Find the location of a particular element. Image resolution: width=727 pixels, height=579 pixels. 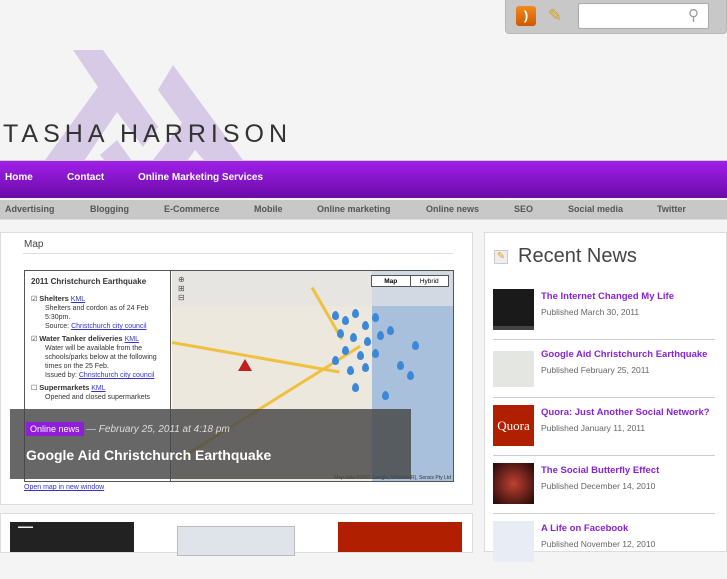

map-type-toggle: Map Hybrid is located at coordinates (410, 281).